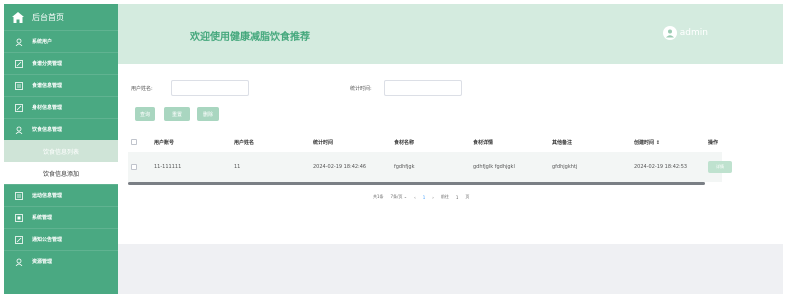  I want to click on prev-page-button: ‹, so click(415, 197).